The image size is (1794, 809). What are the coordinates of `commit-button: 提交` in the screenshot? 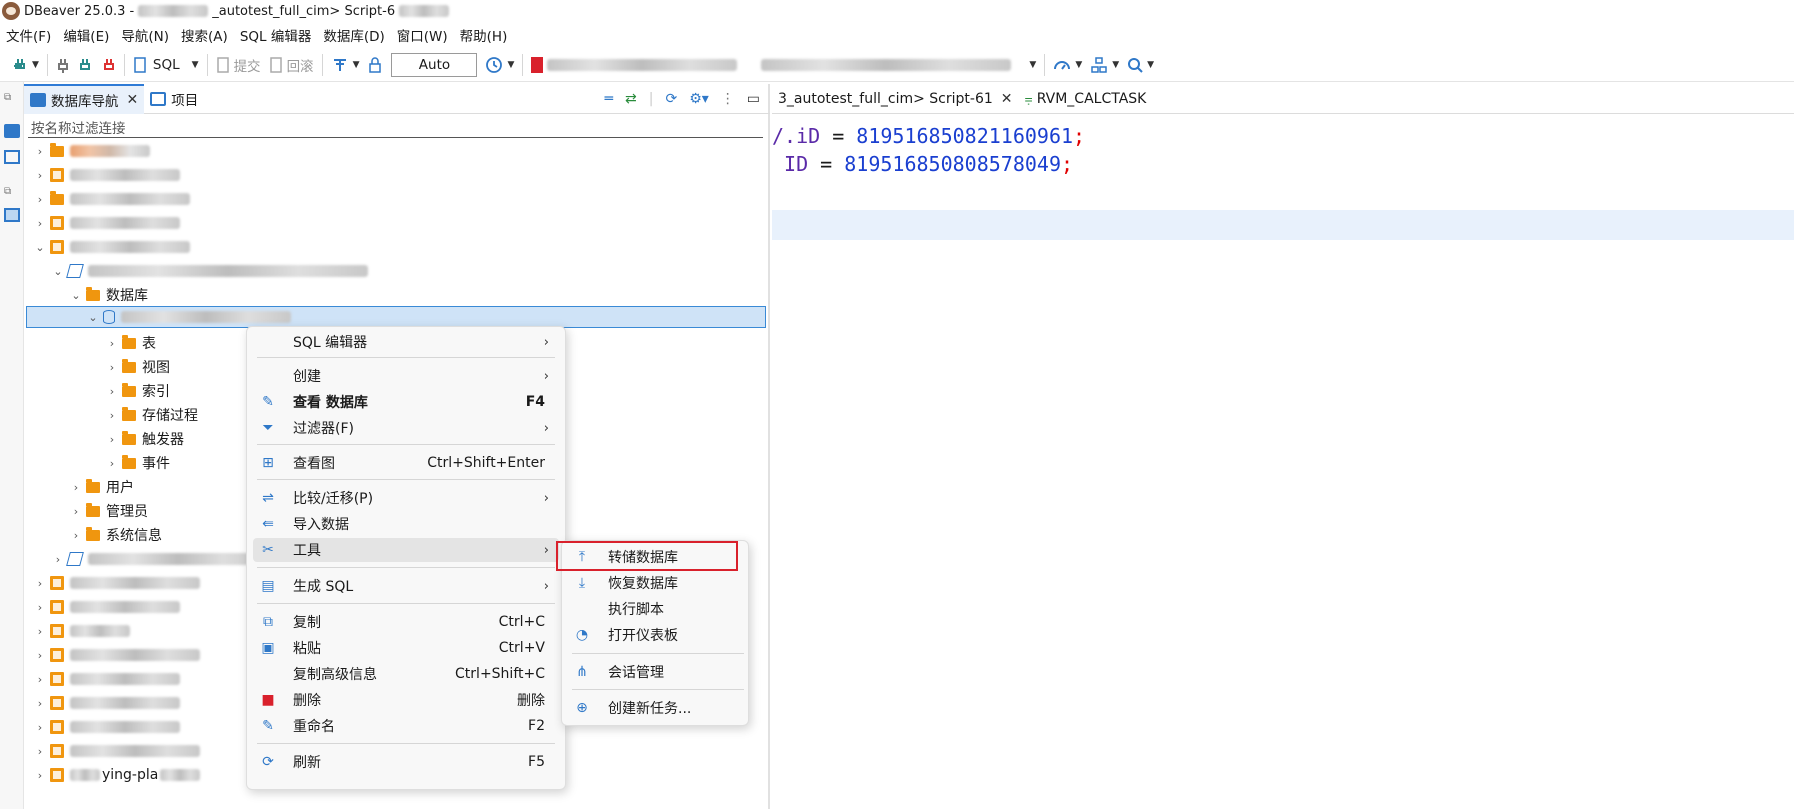 It's located at (238, 65).